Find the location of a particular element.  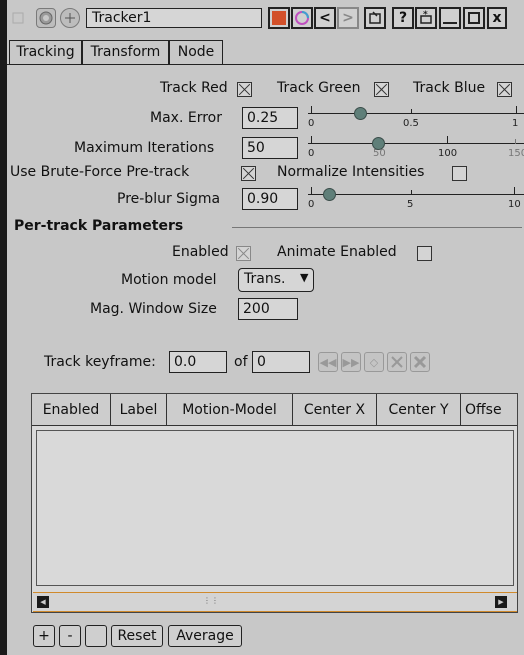

clear-keyframes-icon is located at coordinates (420, 362).